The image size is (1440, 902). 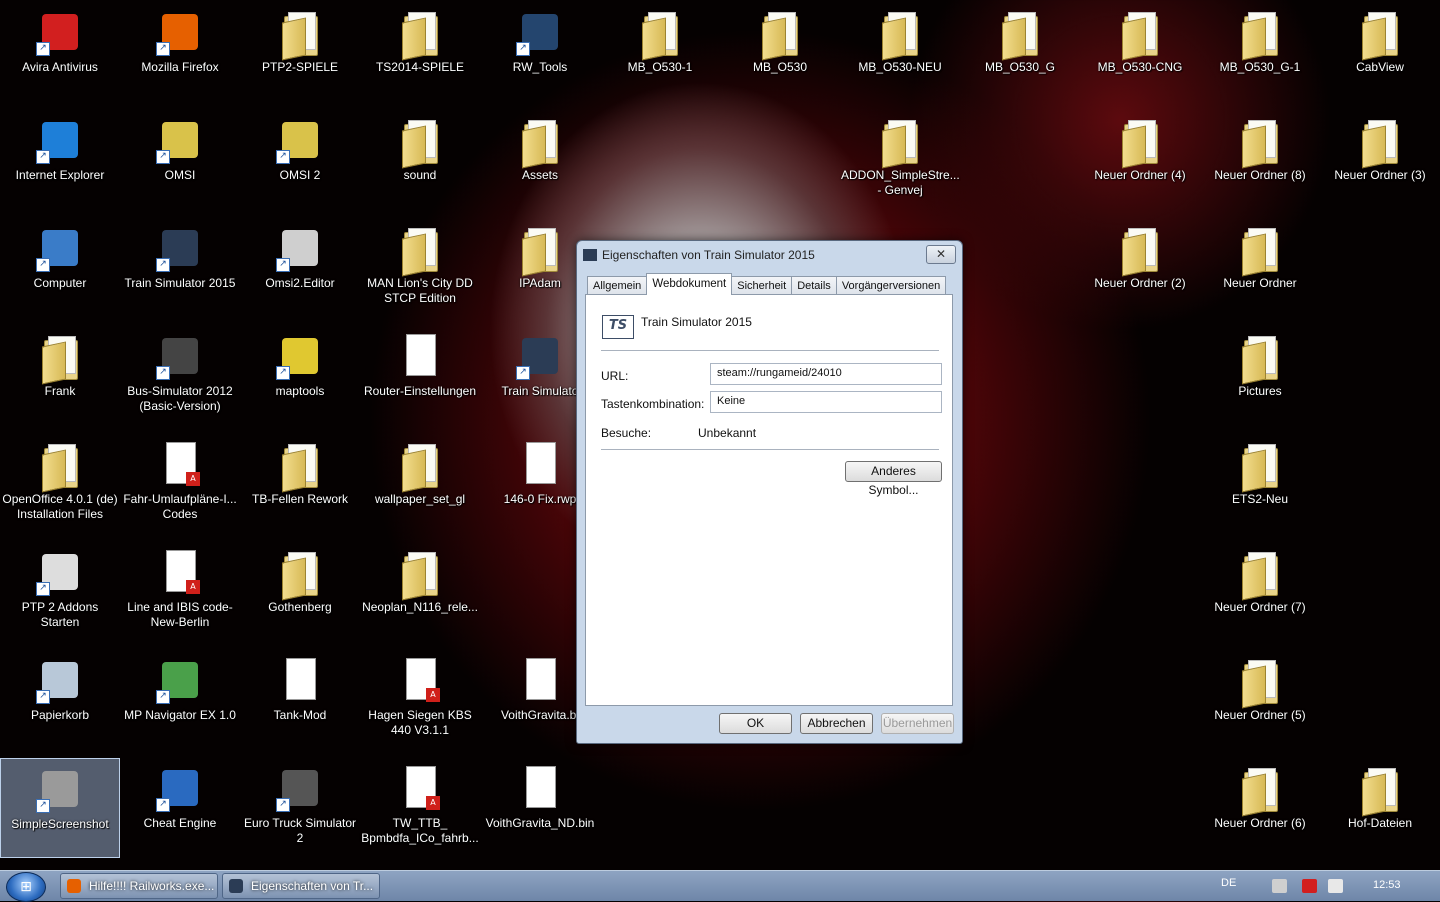 What do you see at coordinates (420, 52) in the screenshot?
I see `desktop-icon: TS2014-SPIELE` at bounding box center [420, 52].